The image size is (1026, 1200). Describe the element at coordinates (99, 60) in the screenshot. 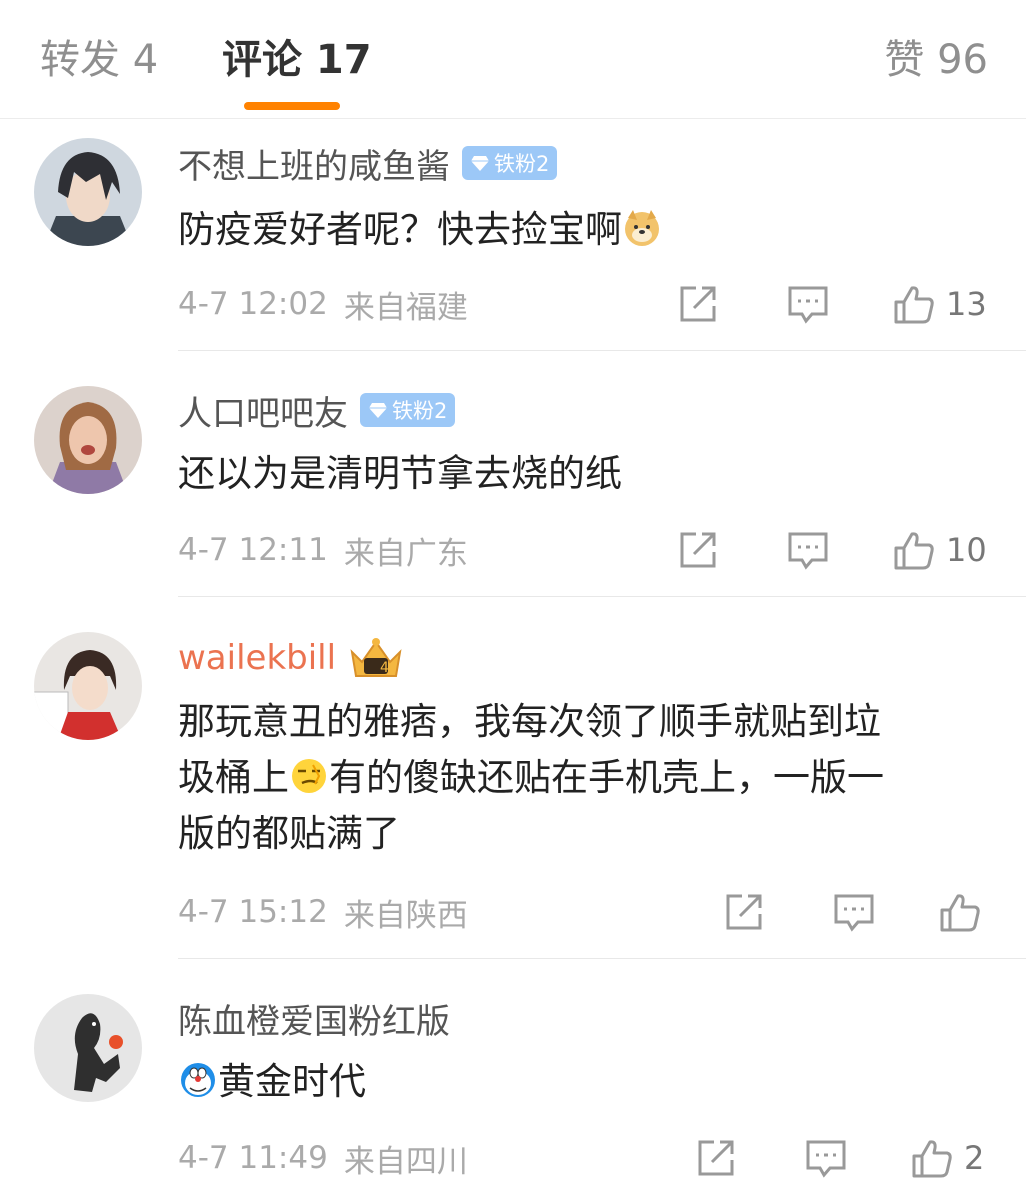

I see `tab-reposts: 转发 4` at that location.